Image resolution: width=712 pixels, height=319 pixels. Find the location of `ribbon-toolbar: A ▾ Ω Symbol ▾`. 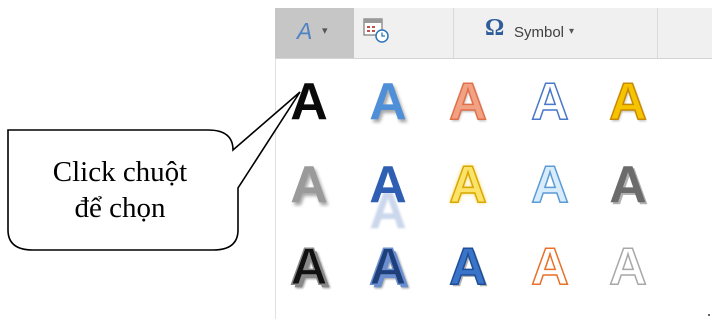

ribbon-toolbar: A ▾ Ω Symbol ▾ is located at coordinates (493, 33).